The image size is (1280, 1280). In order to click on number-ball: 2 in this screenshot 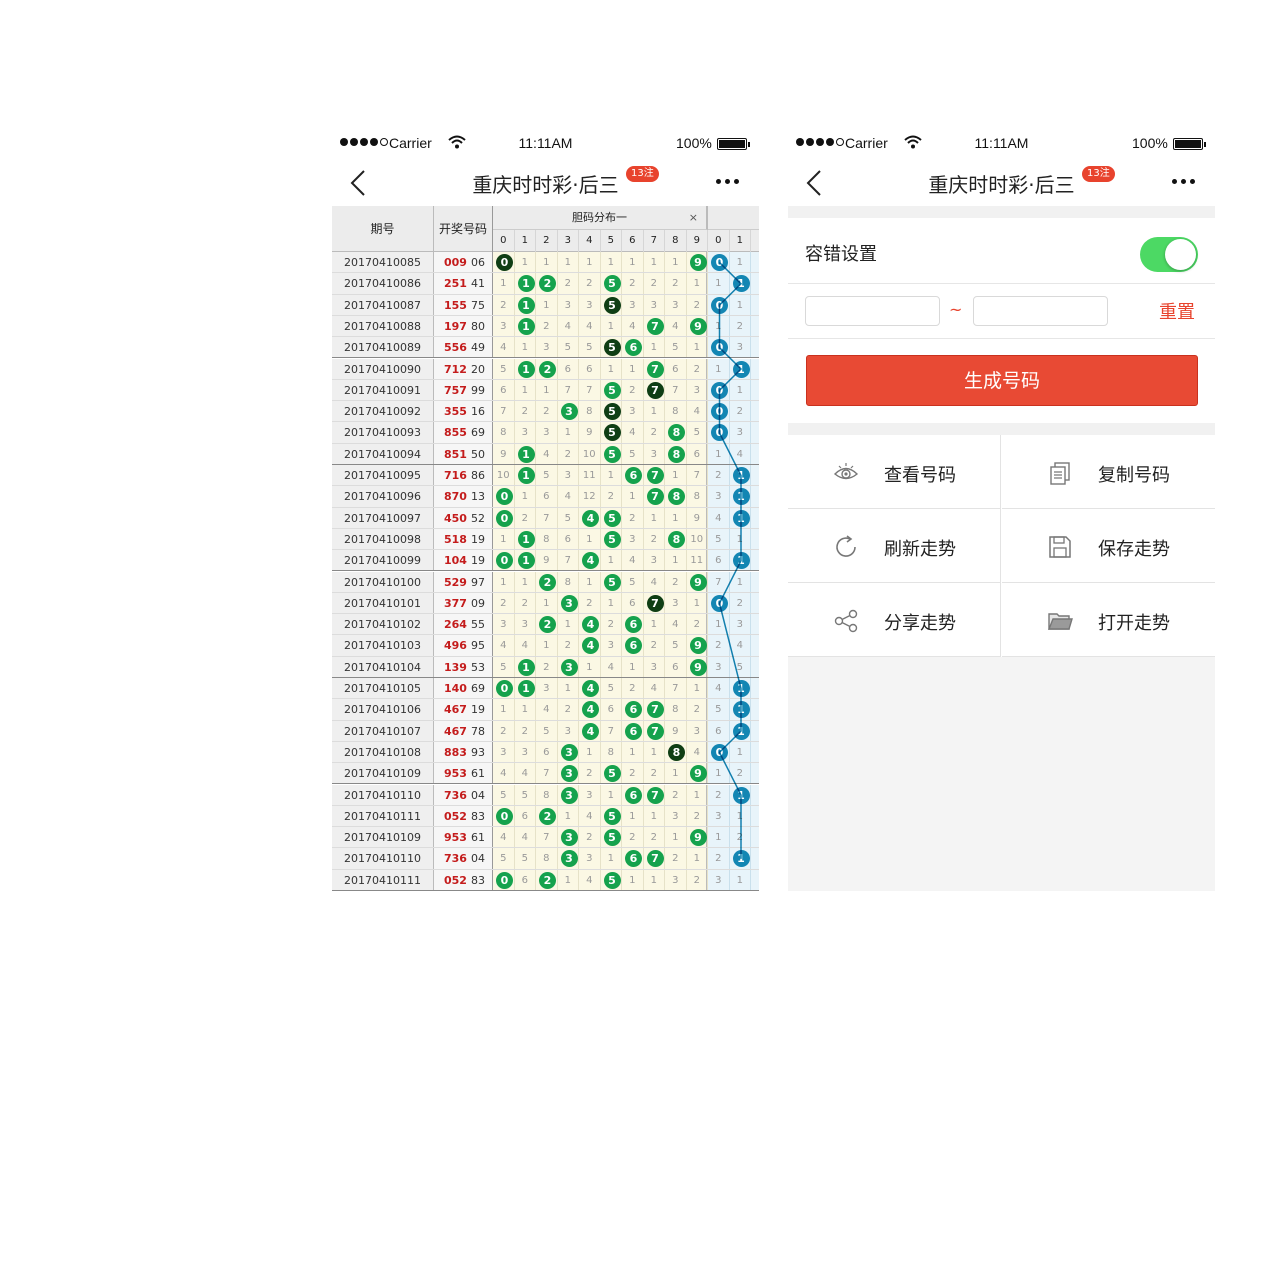, I will do `click(547, 625)`.